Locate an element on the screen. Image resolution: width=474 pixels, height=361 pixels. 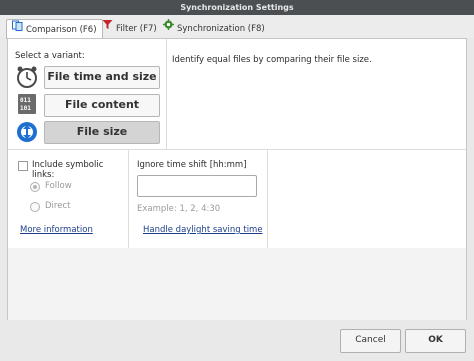
cancel-button: Cancel is located at coordinates (370, 341).